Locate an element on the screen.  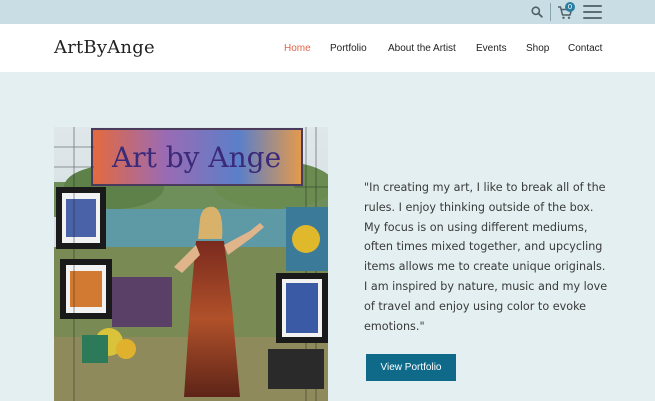
search-icon is located at coordinates (537, 12).